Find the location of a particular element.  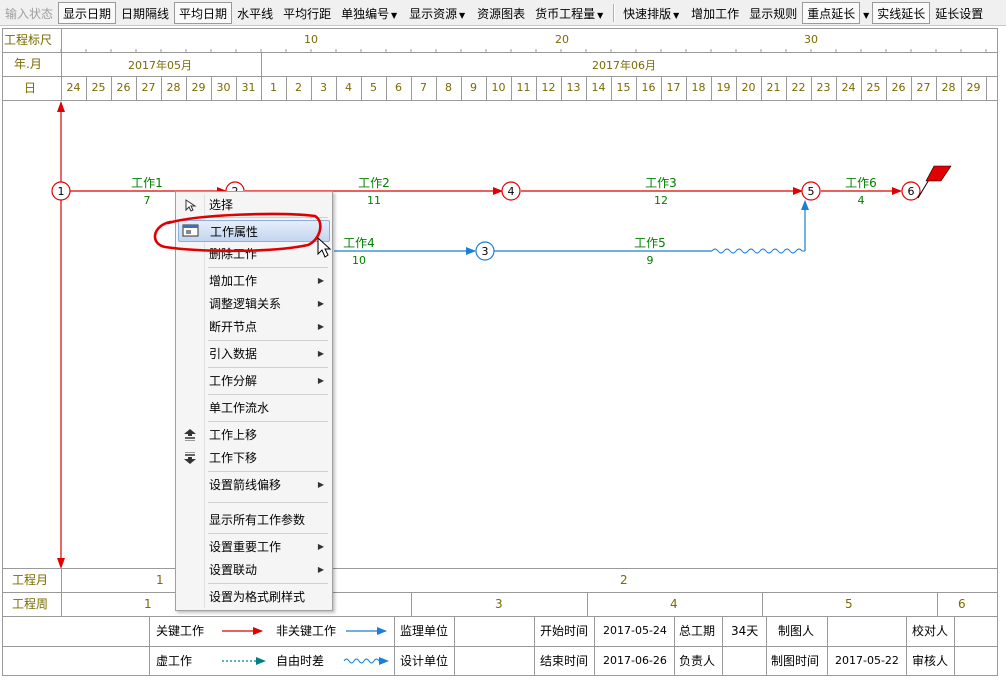

highlight-ring is located at coordinates (237, 232).